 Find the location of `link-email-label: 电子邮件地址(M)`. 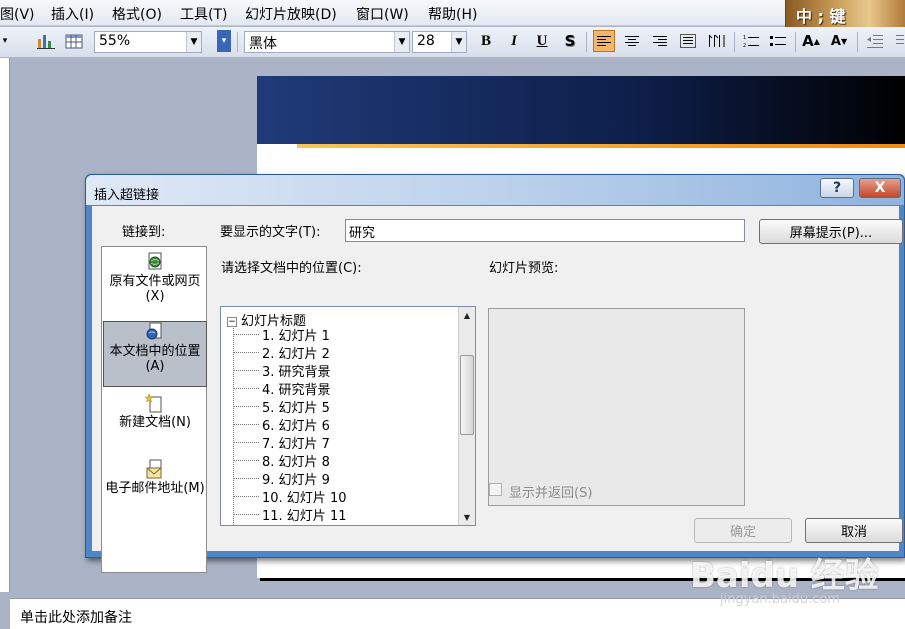

link-email-label: 电子邮件地址(M) is located at coordinates (155, 488).